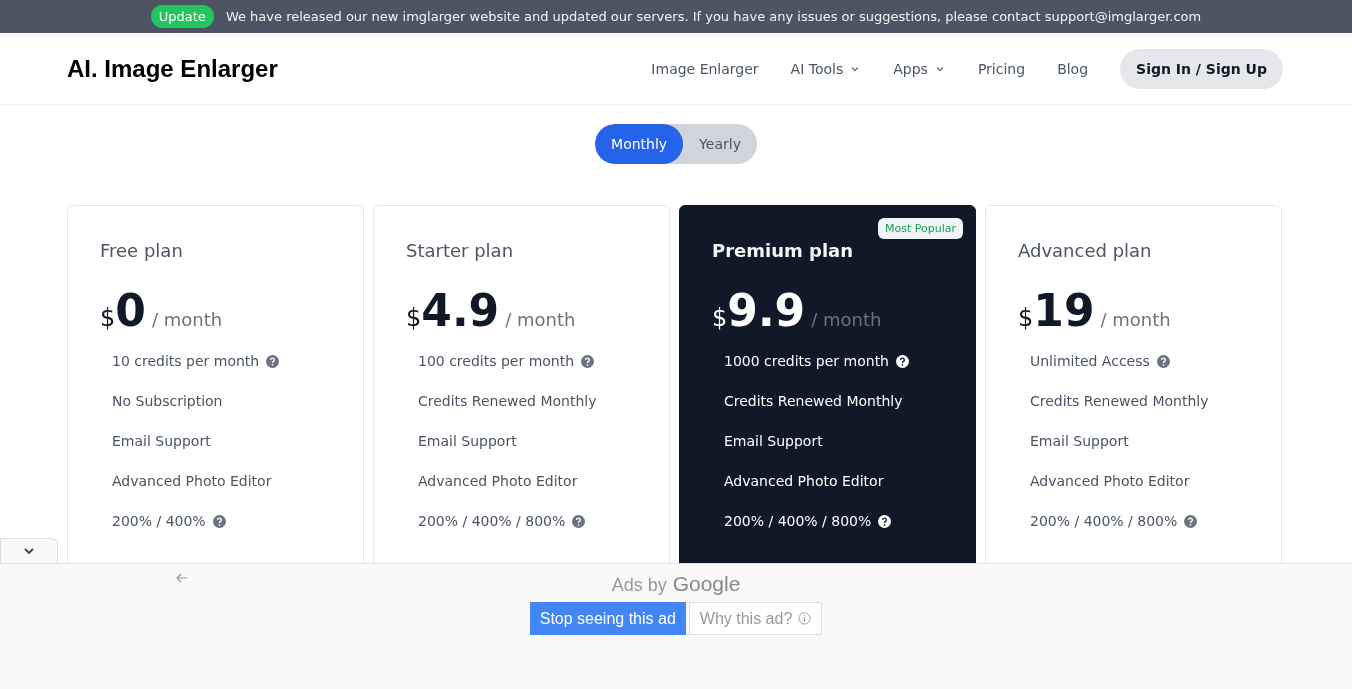  What do you see at coordinates (639, 585) in the screenshot?
I see `ads-by-text: Ads by` at bounding box center [639, 585].